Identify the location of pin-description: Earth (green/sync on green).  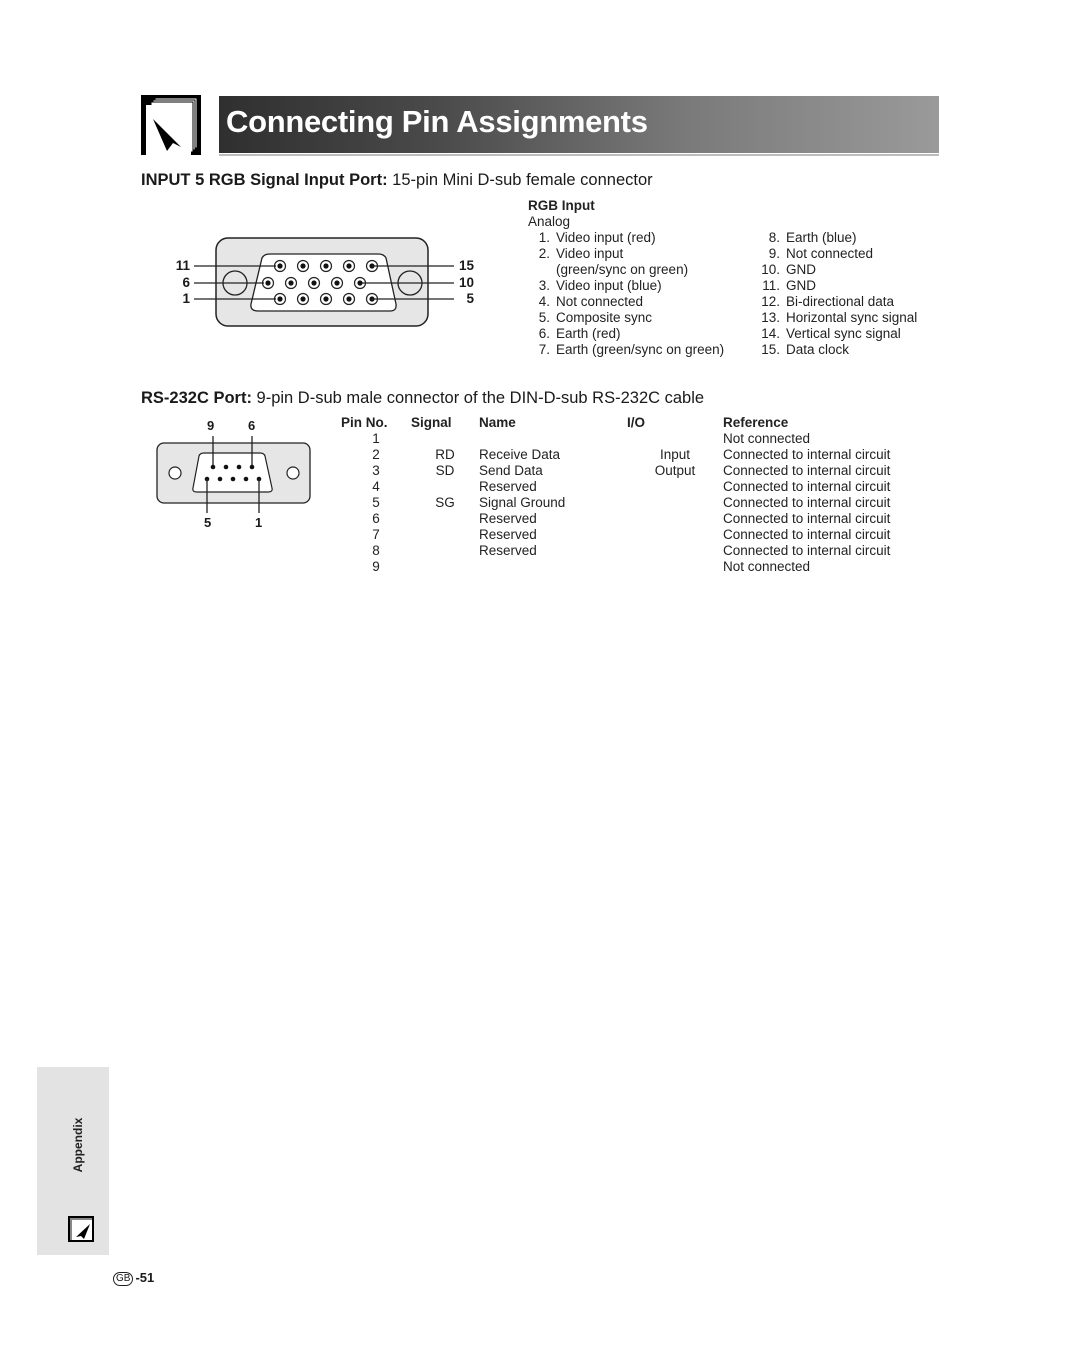
(640, 349).